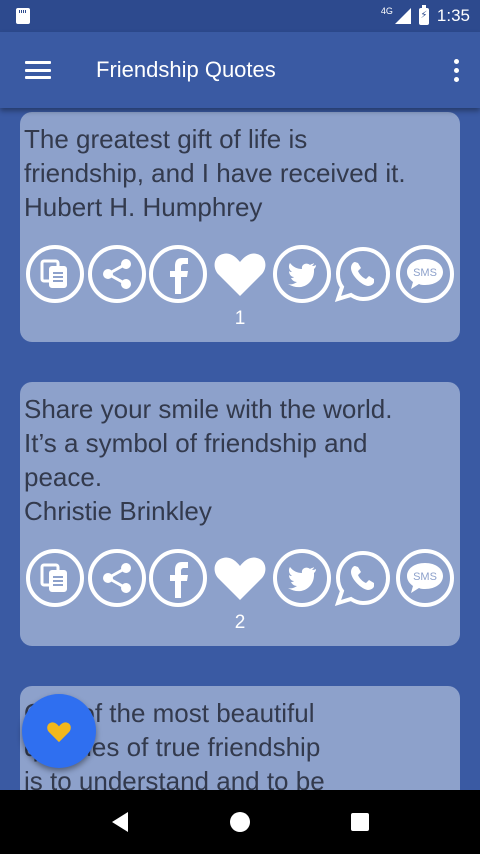 The width and height of the screenshot is (480, 854). Describe the element at coordinates (402, 16) in the screenshot. I see `signal-icon` at that location.